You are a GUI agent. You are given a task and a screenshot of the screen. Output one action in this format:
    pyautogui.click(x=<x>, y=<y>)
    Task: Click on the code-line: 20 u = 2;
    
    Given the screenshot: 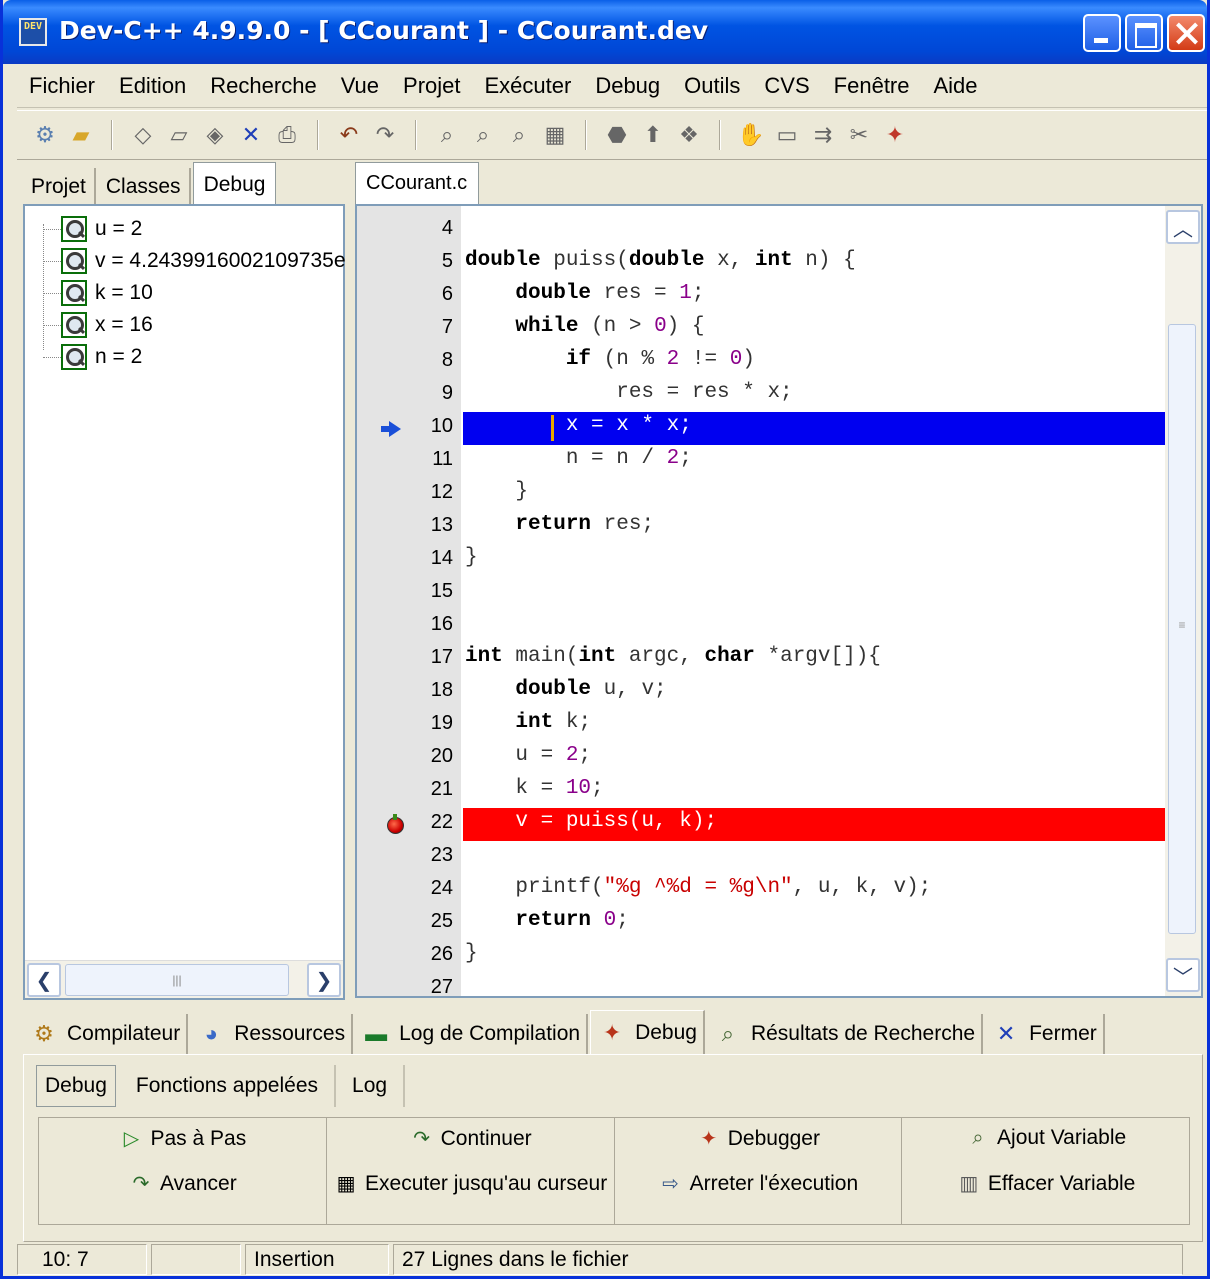 What is the action you would take?
    pyautogui.click(x=762, y=758)
    